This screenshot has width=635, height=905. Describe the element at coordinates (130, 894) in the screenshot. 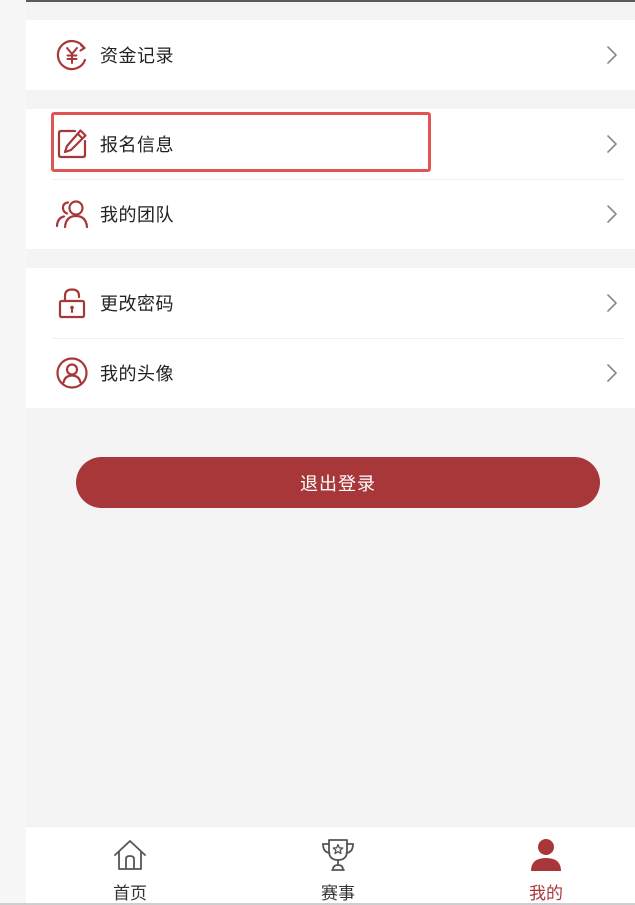

I see `tab-label-home: 首页` at that location.